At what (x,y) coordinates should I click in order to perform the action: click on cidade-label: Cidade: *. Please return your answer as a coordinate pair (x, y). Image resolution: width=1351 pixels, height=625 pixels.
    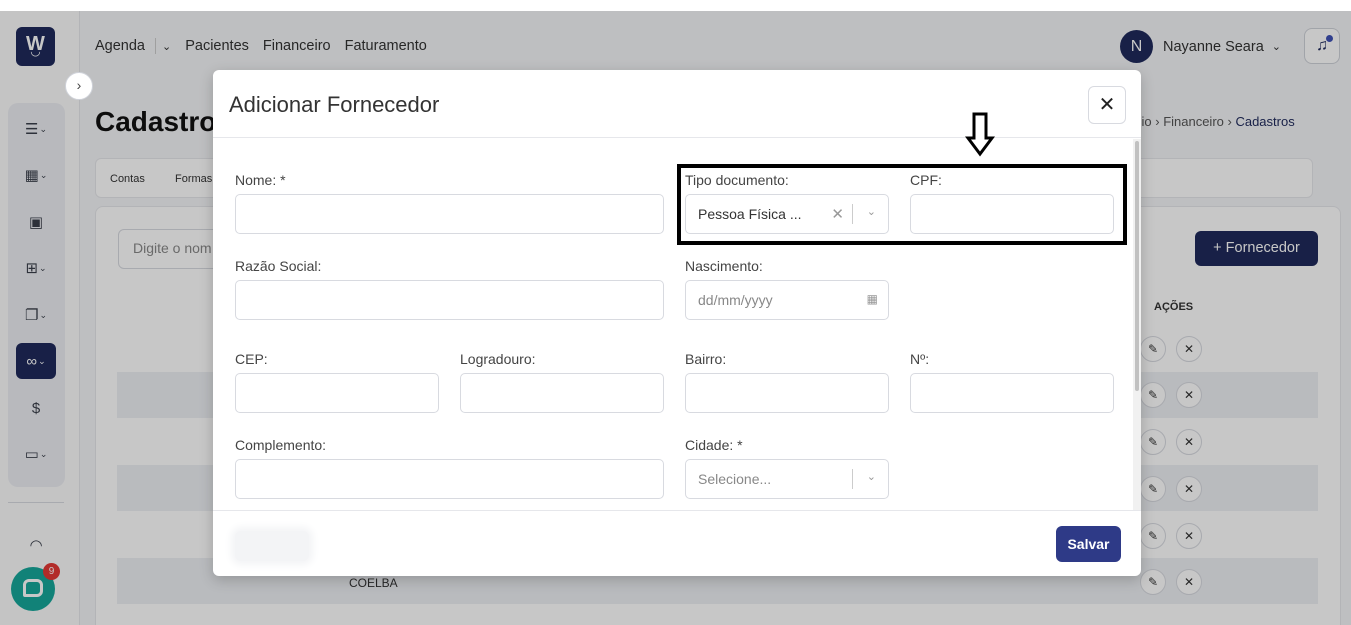
    Looking at the image, I should click on (714, 445).